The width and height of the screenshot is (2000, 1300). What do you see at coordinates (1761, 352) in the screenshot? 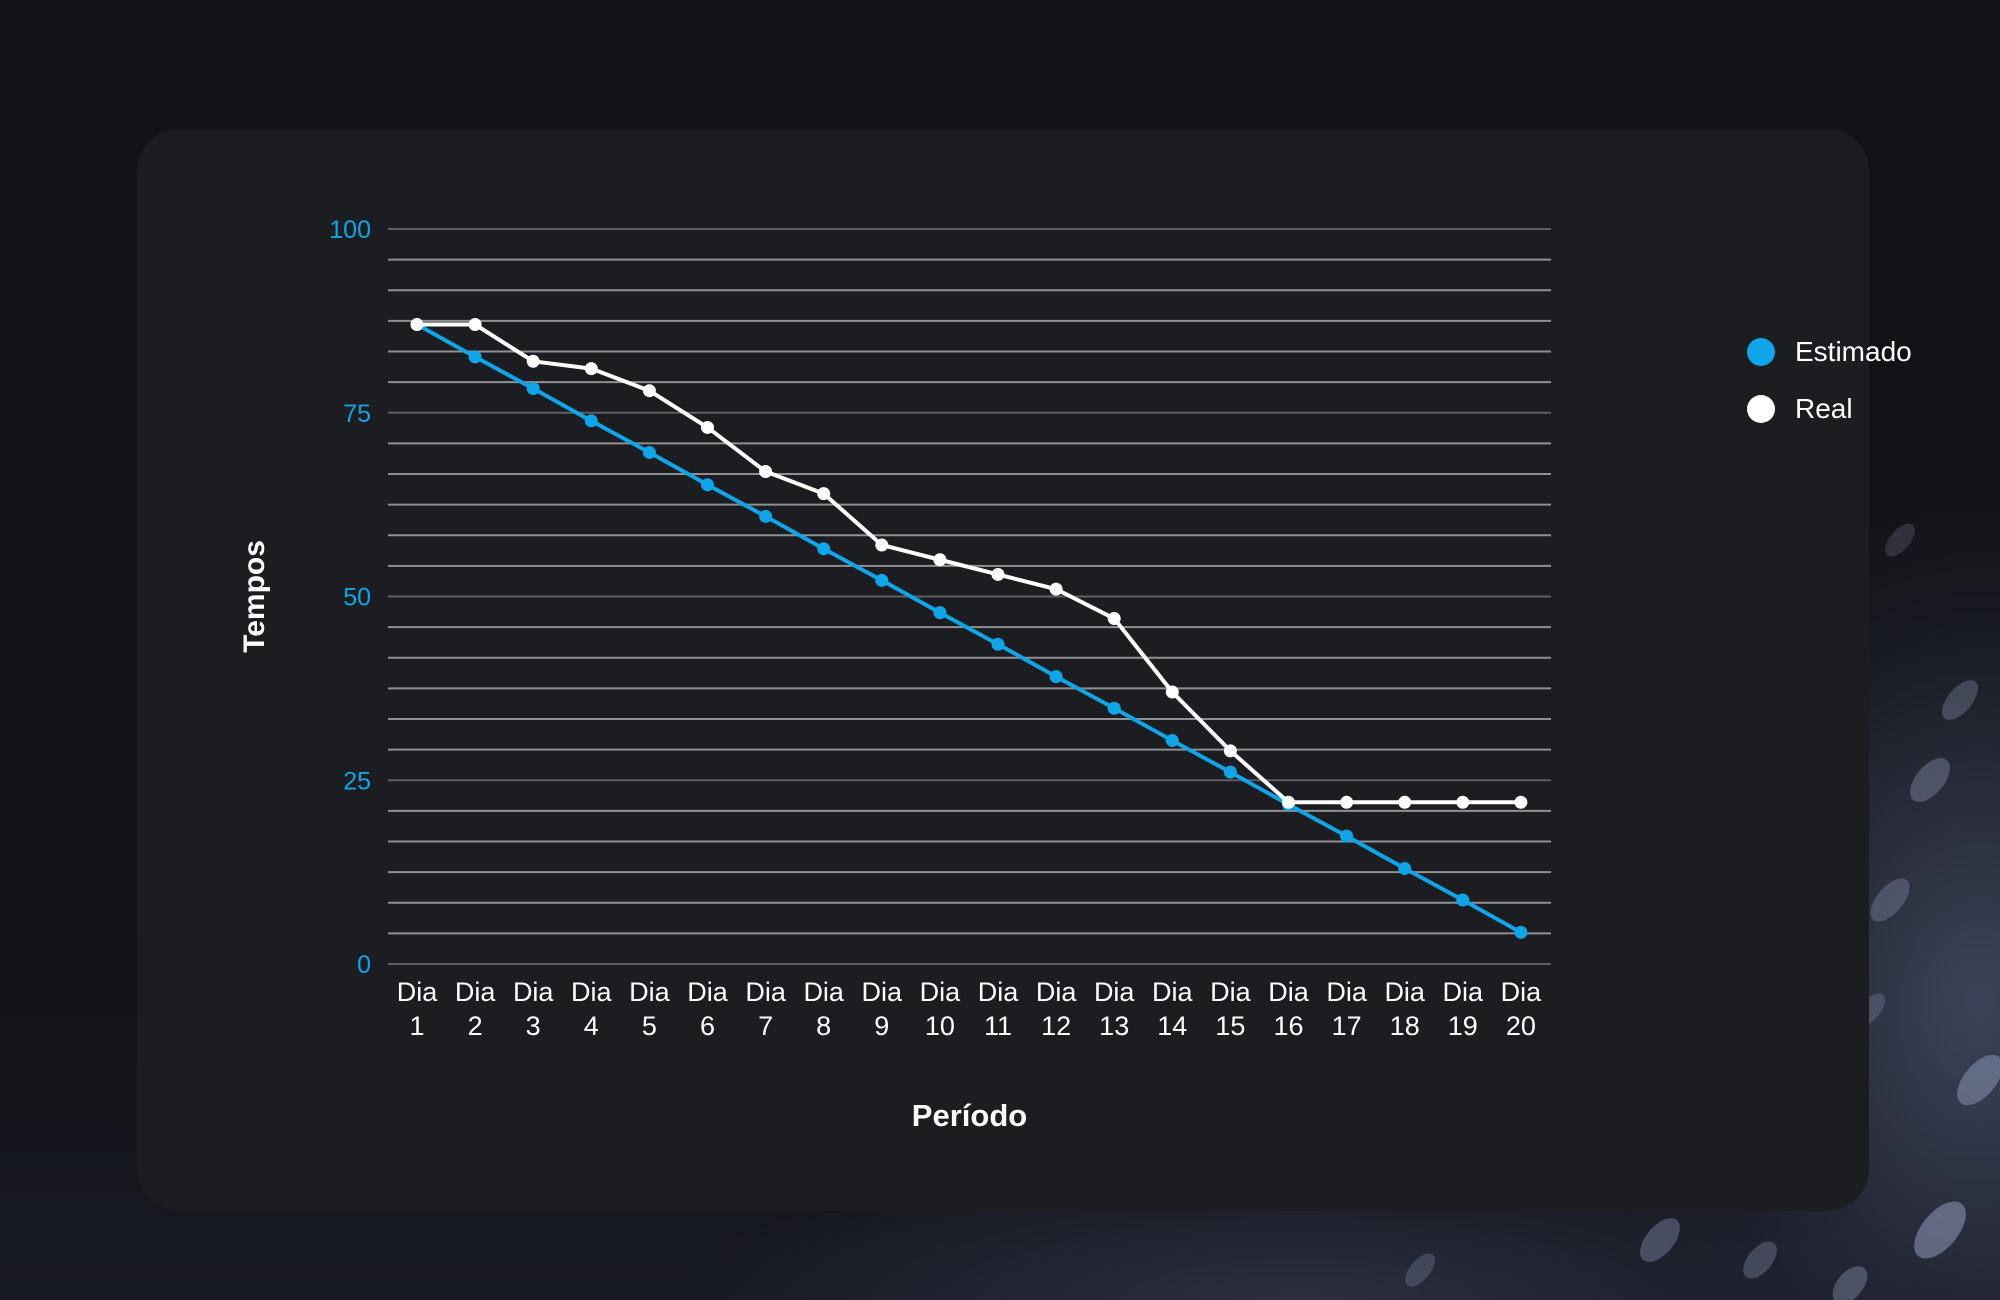
I see `legend-swatch-estimado` at bounding box center [1761, 352].